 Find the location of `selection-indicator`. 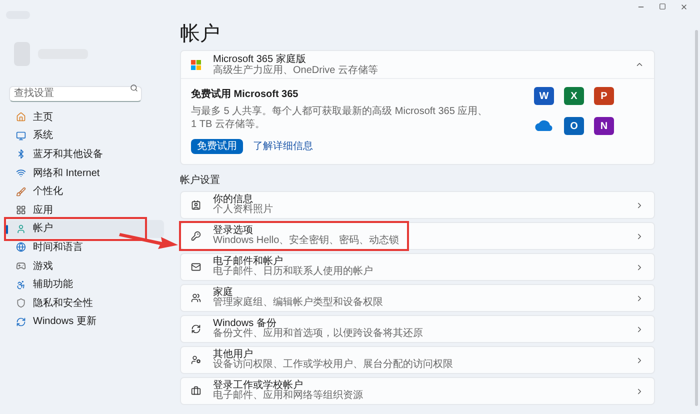

selection-indicator is located at coordinates (7, 229).